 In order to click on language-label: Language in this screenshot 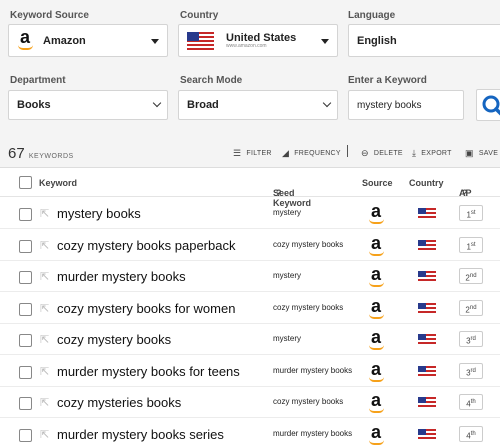, I will do `click(372, 15)`.